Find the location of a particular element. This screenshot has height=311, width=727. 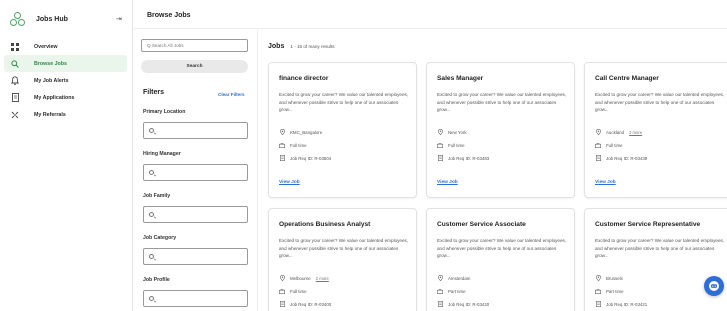

job-title: Customer Service Associate is located at coordinates (481, 224).